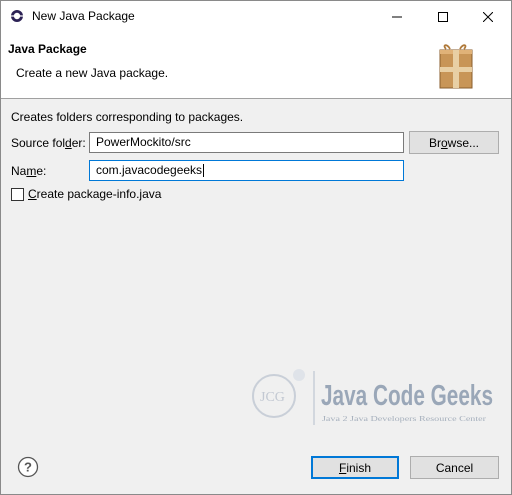  Describe the element at coordinates (17, 194) in the screenshot. I see `create-package-info-checkbox` at that location.